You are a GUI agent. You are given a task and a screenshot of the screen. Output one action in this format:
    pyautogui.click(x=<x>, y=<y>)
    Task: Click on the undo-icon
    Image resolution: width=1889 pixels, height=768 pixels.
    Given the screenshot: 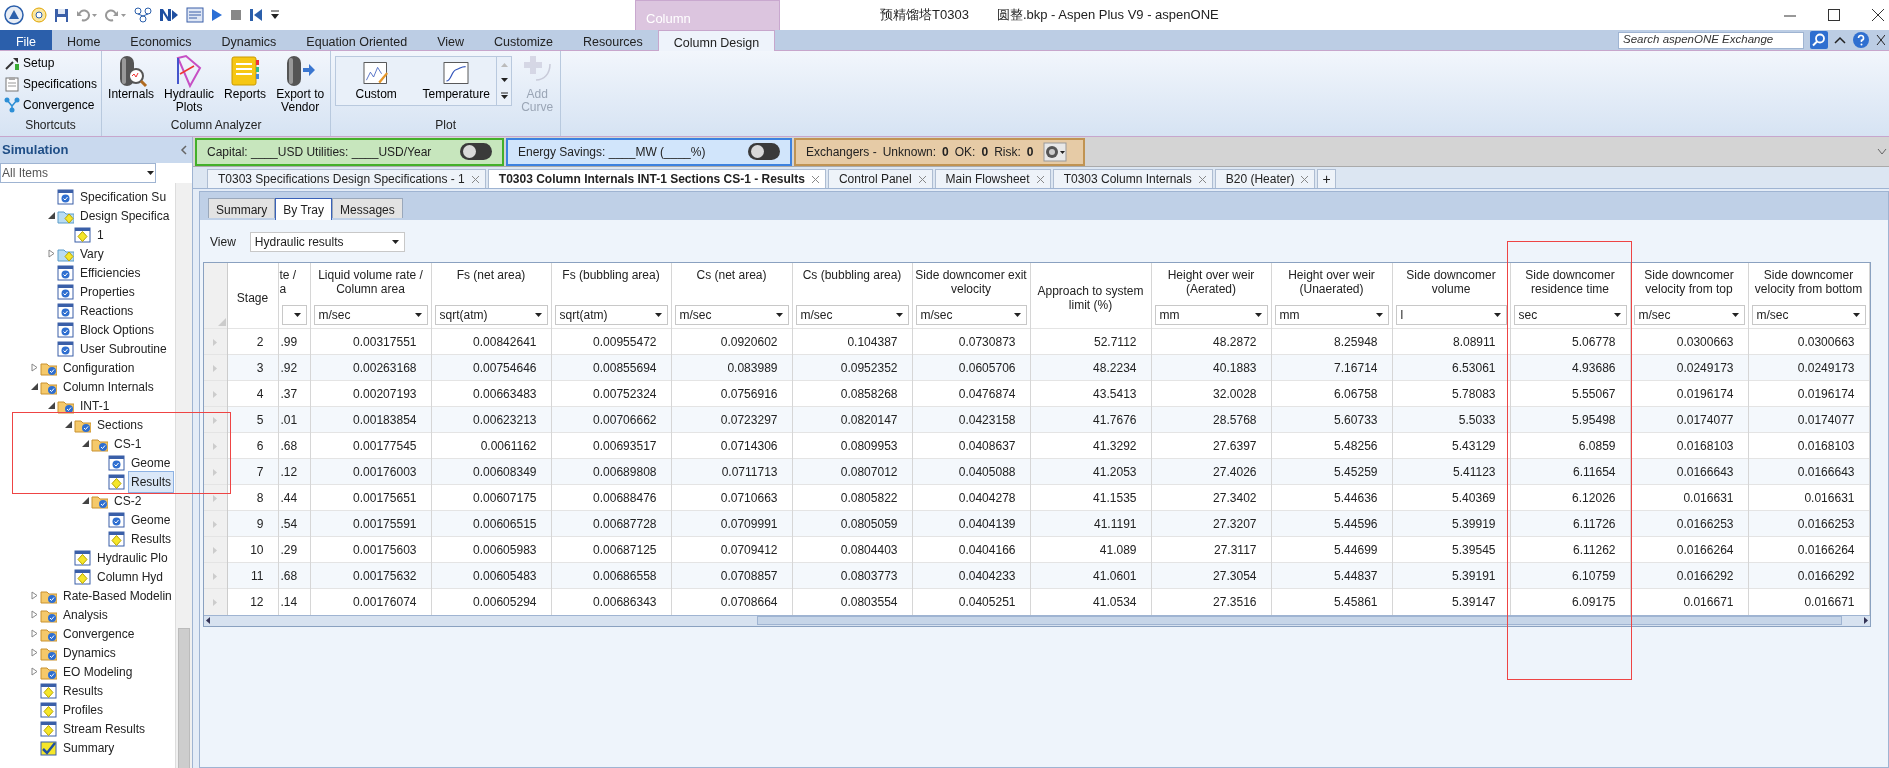 What is the action you would take?
    pyautogui.click(x=87, y=15)
    